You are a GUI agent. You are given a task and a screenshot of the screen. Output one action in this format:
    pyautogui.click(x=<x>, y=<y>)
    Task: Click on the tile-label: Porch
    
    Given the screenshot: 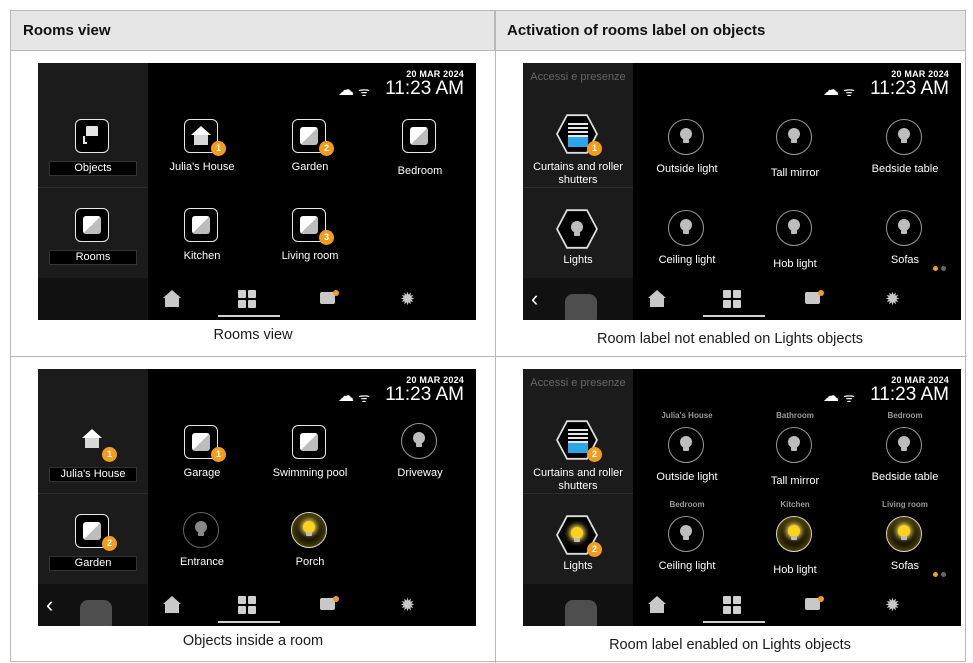 What is the action you would take?
    pyautogui.click(x=310, y=562)
    